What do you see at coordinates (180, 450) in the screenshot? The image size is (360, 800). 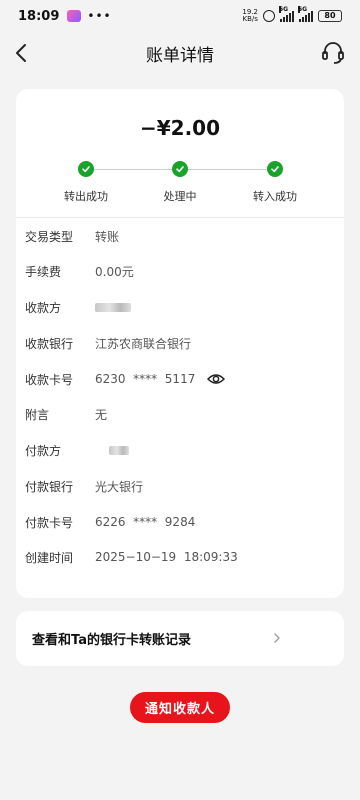 I see `detail-row-payer: 付款方` at bounding box center [180, 450].